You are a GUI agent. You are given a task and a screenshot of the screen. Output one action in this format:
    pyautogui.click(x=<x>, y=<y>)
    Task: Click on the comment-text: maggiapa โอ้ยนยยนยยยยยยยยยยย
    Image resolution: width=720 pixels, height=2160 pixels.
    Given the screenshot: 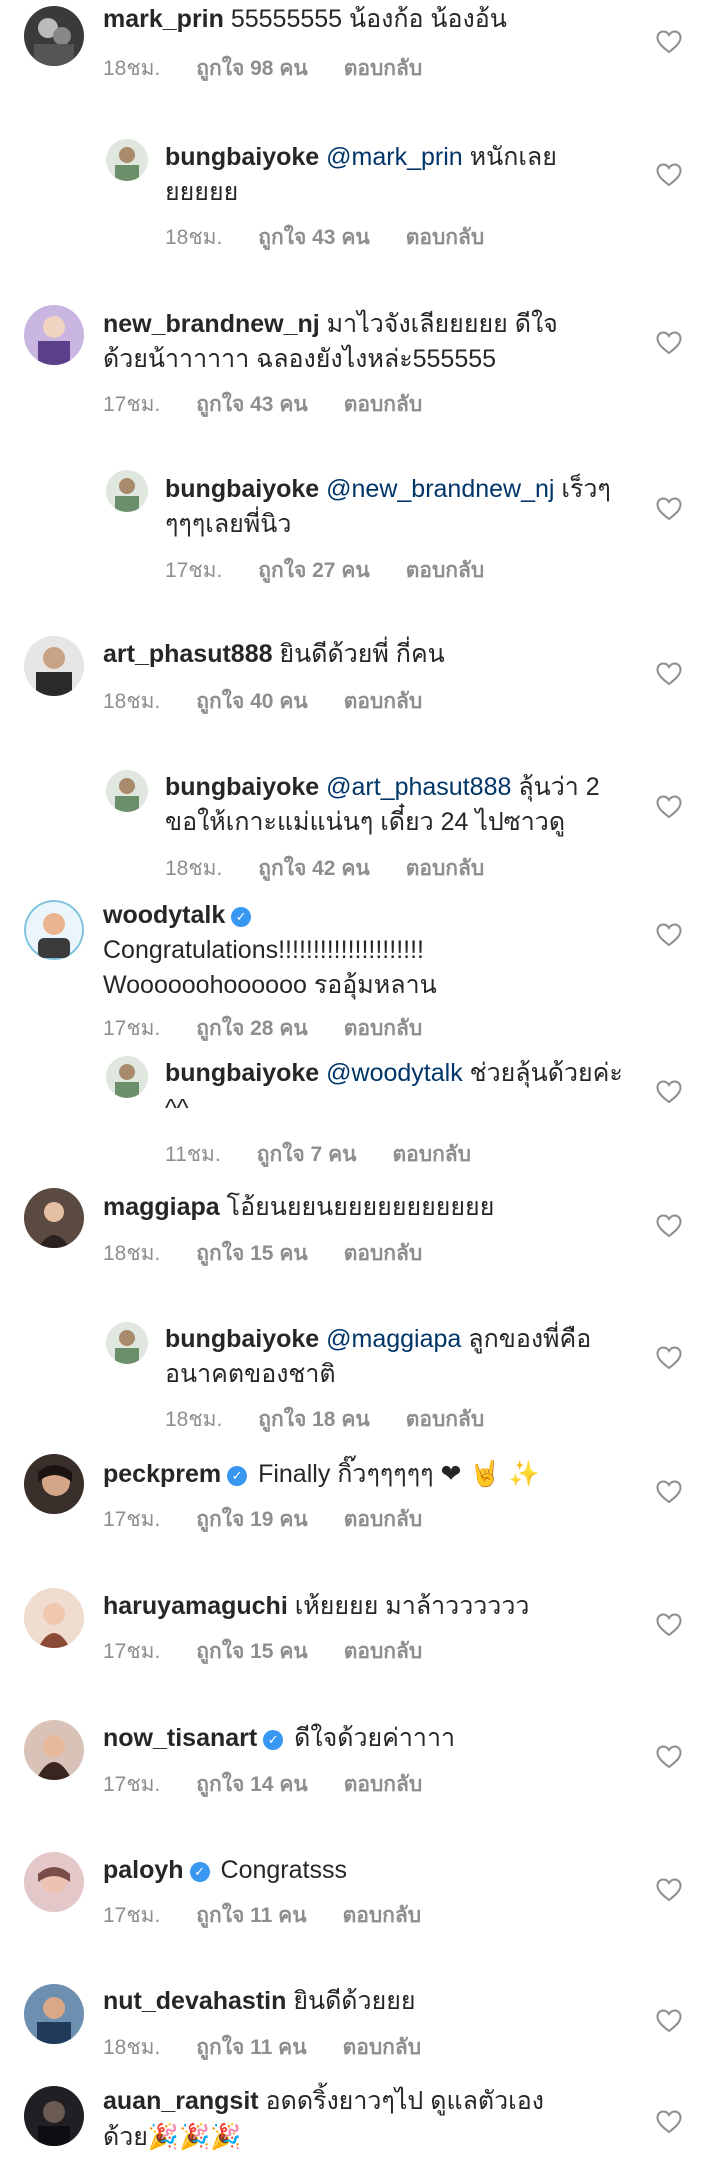 What is the action you would take?
    pyautogui.click(x=338, y=1207)
    